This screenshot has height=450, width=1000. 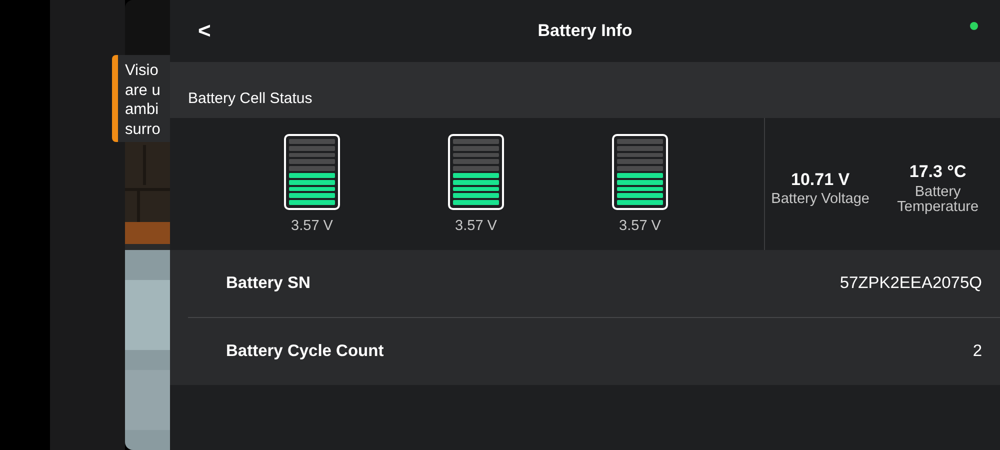 I want to click on warning-text: are u, so click(x=143, y=90).